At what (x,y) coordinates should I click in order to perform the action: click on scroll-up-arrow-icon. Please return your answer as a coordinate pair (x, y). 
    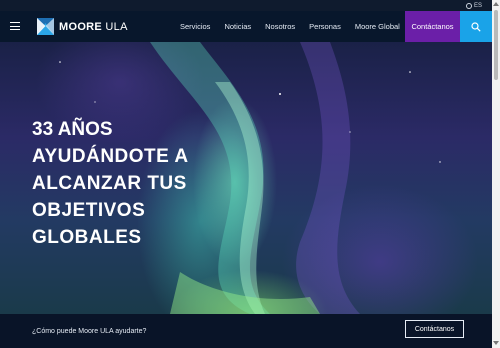
    Looking at the image, I should click on (496, 4).